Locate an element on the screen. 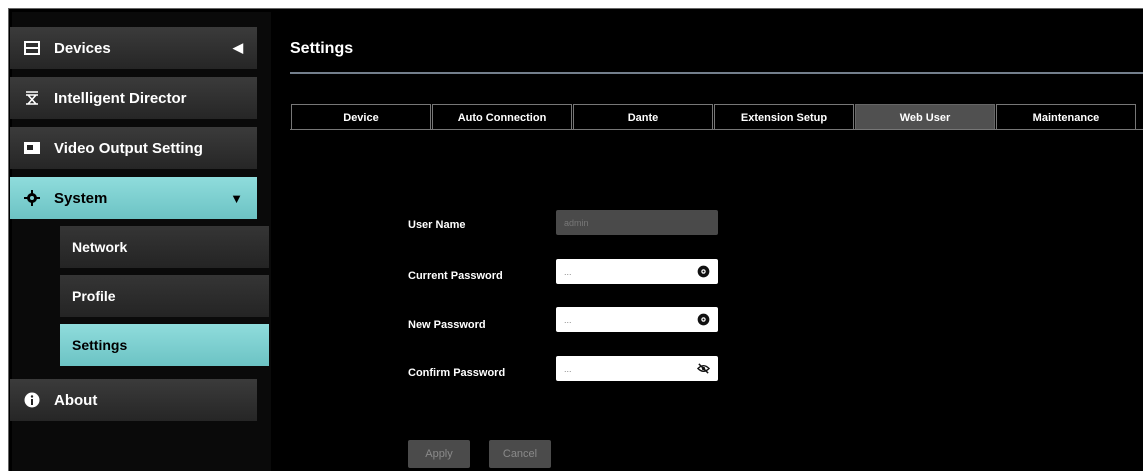 This screenshot has height=471, width=1143. sidebar-item-label: Network is located at coordinates (100, 247).